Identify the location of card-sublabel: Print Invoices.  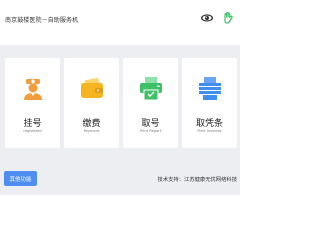
(209, 131).